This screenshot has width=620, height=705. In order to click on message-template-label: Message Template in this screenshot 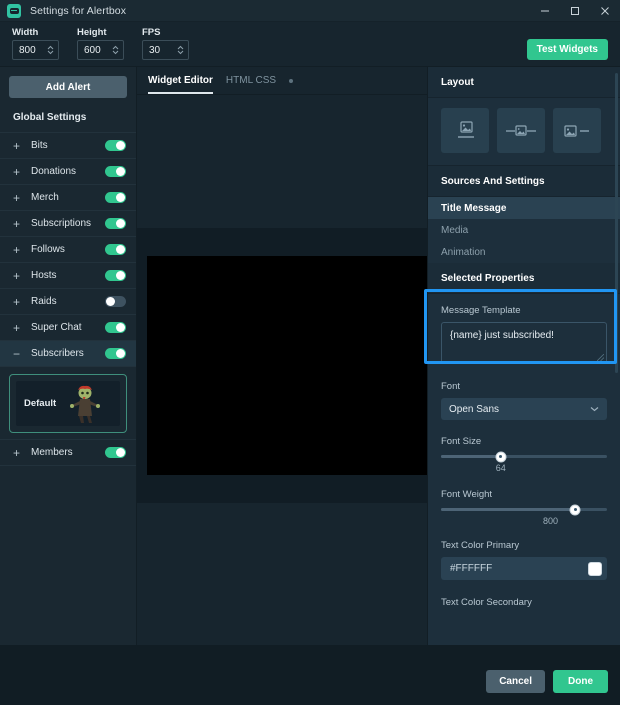, I will do `click(481, 310)`.